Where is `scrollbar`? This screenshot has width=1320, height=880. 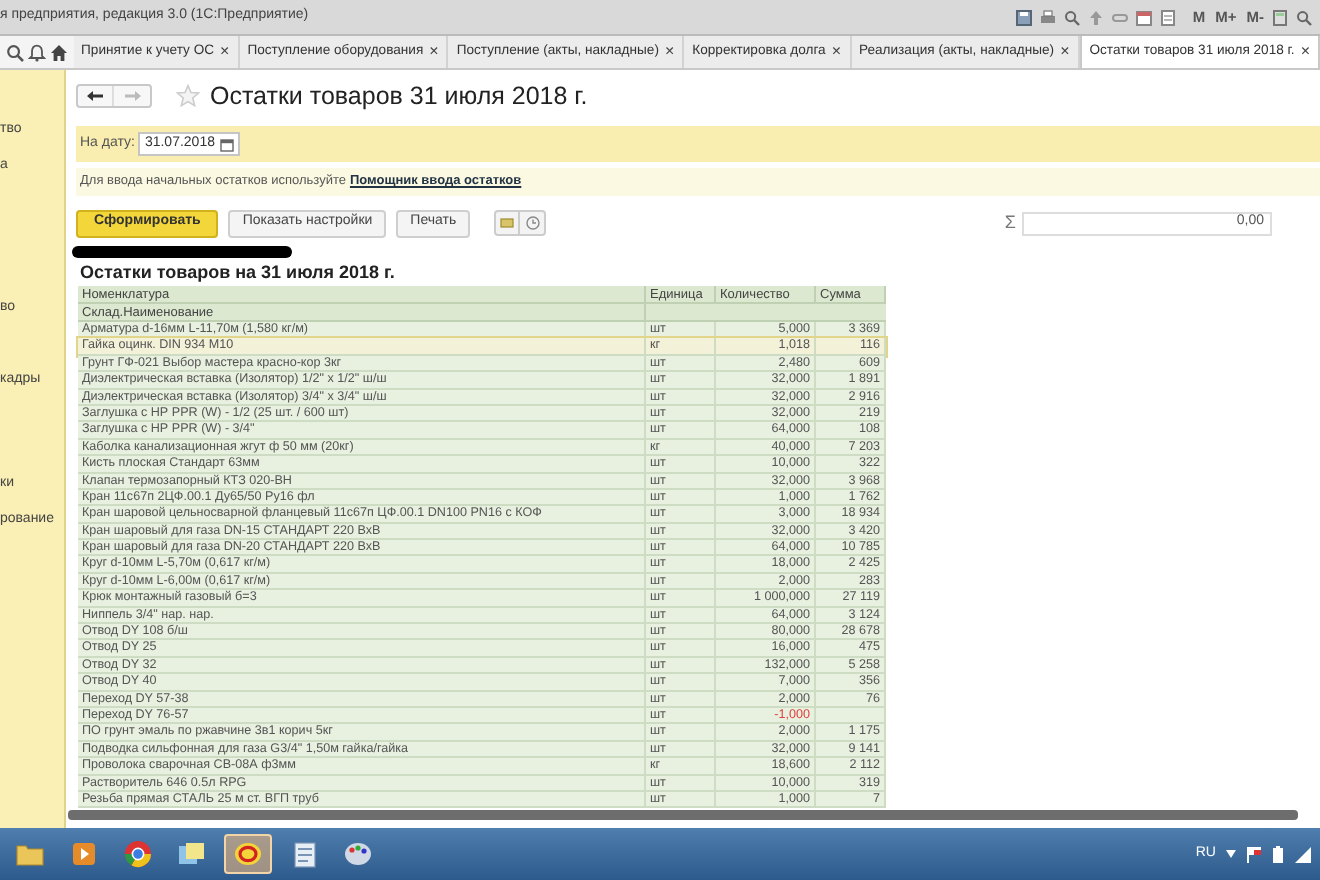
scrollbar is located at coordinates (683, 815).